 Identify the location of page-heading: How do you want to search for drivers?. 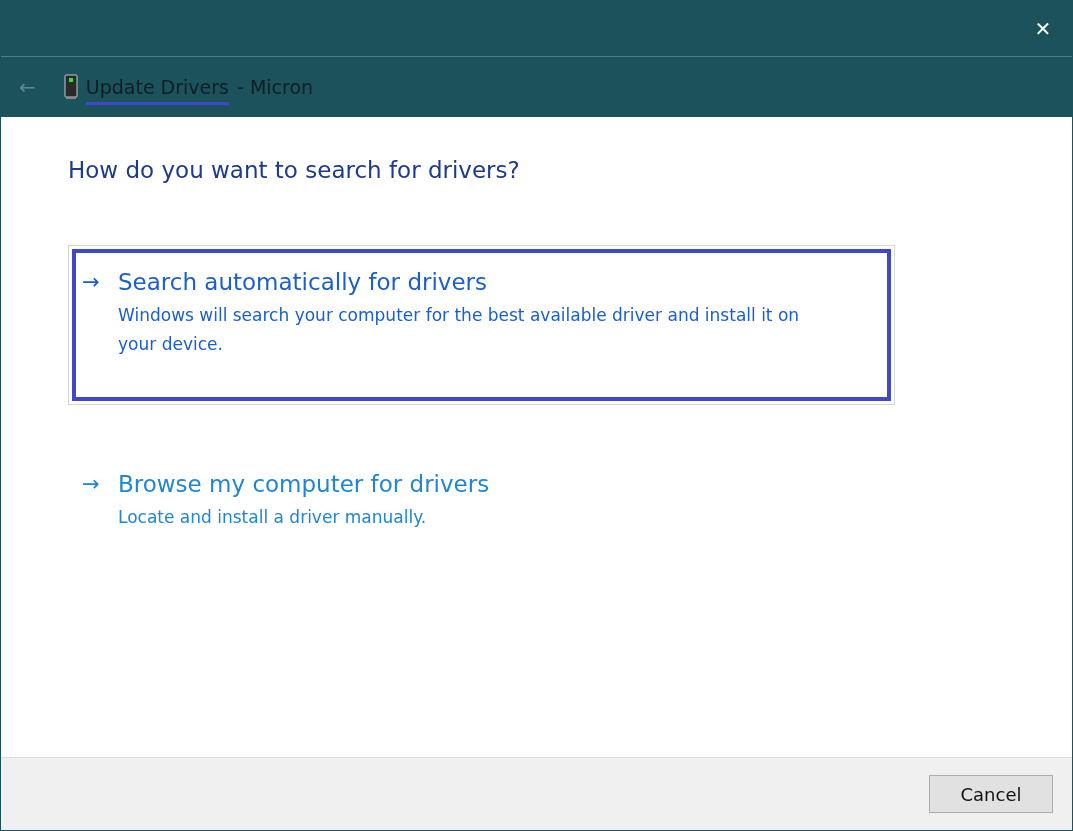
(294, 170).